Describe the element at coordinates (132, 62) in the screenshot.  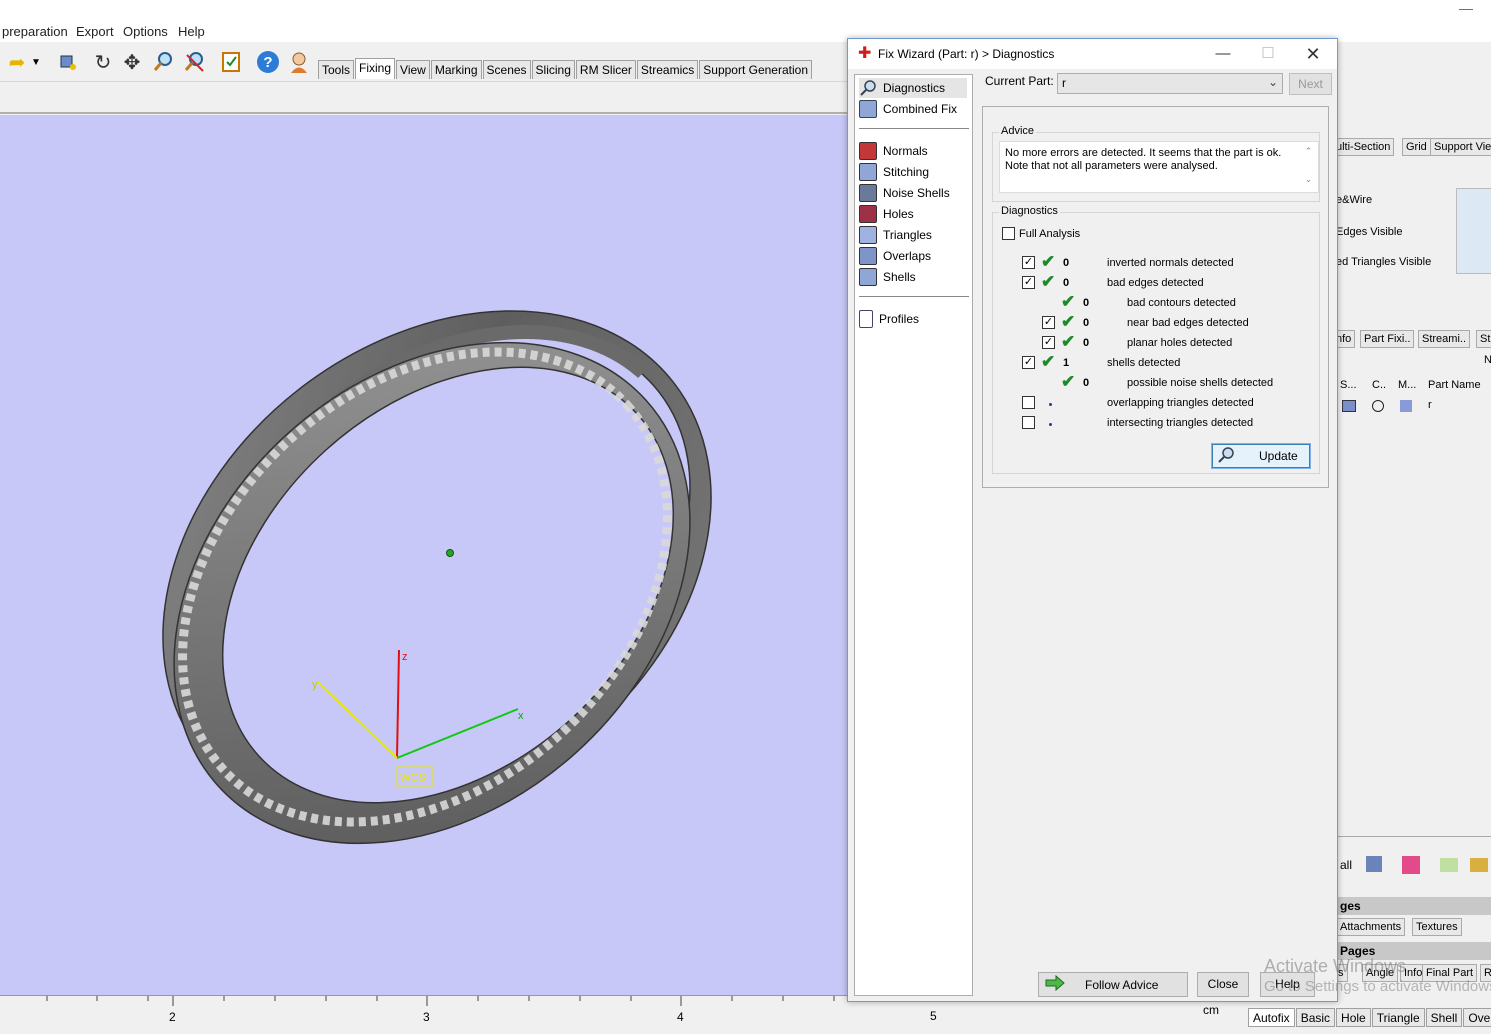
I see `pan-icon: ✥` at that location.